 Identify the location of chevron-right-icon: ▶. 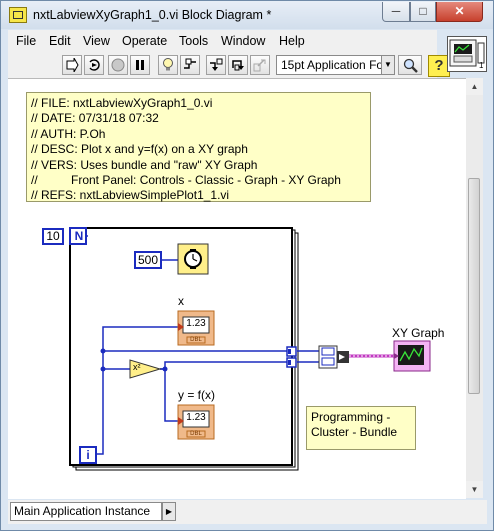
(169, 511).